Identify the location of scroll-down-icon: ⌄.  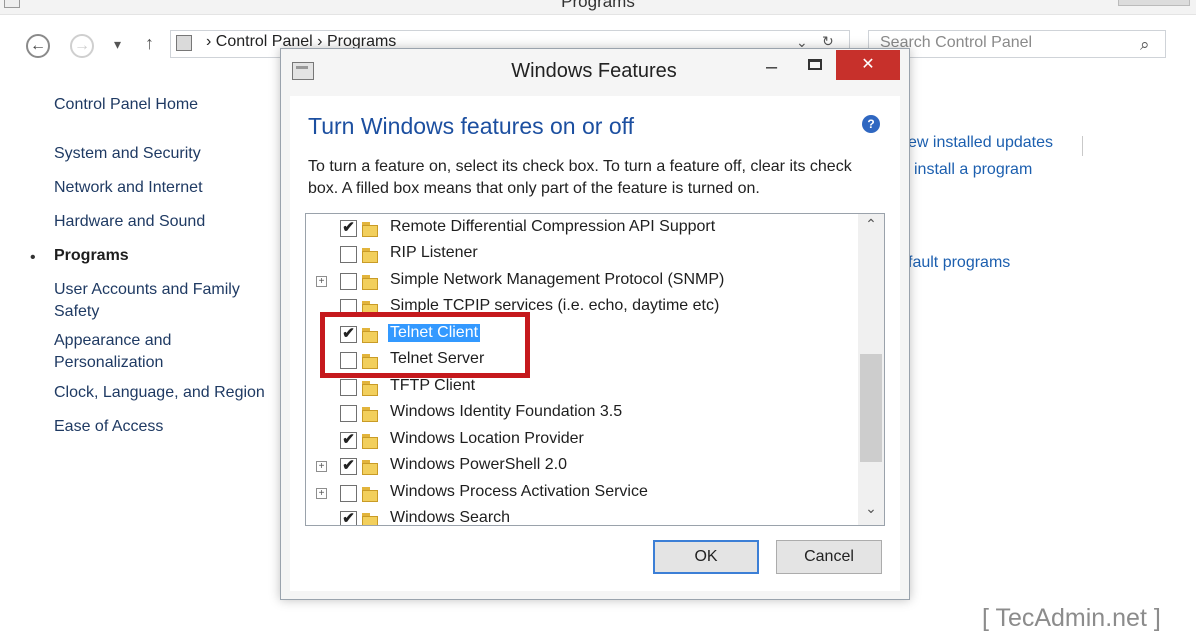
(871, 511).